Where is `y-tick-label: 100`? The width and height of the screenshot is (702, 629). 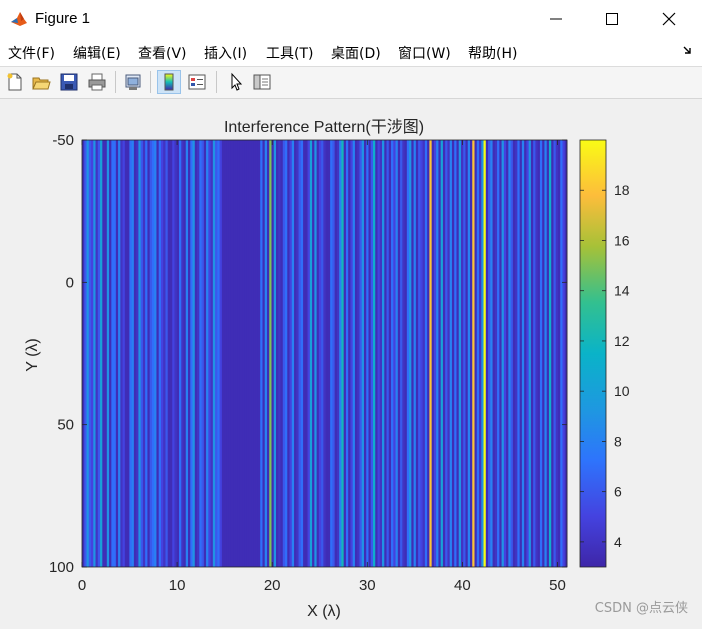 y-tick-label: 100 is located at coordinates (61, 567).